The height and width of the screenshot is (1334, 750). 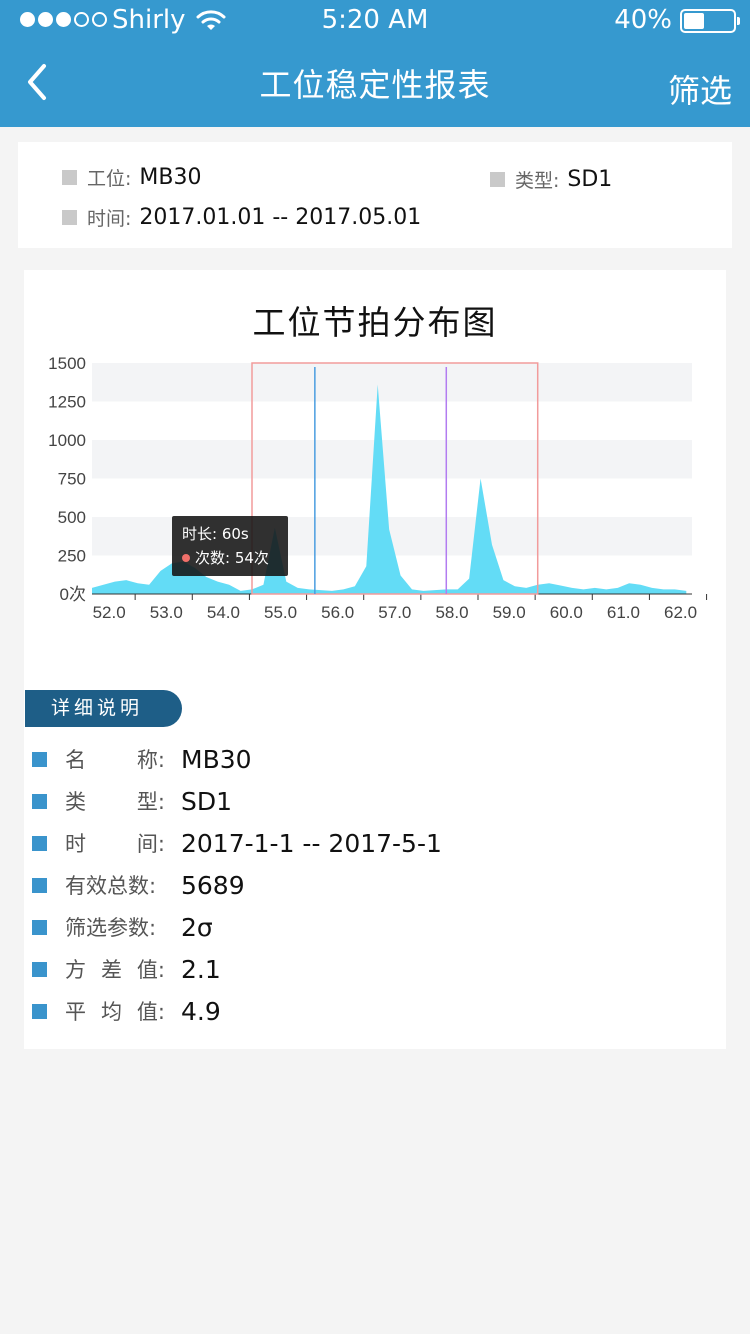 I want to click on tooltip-count: 次数: 54次, so click(x=232, y=558).